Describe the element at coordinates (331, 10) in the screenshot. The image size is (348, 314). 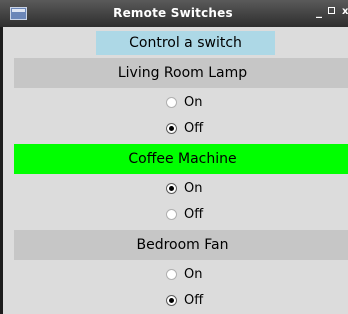
I see `maximize-button` at that location.